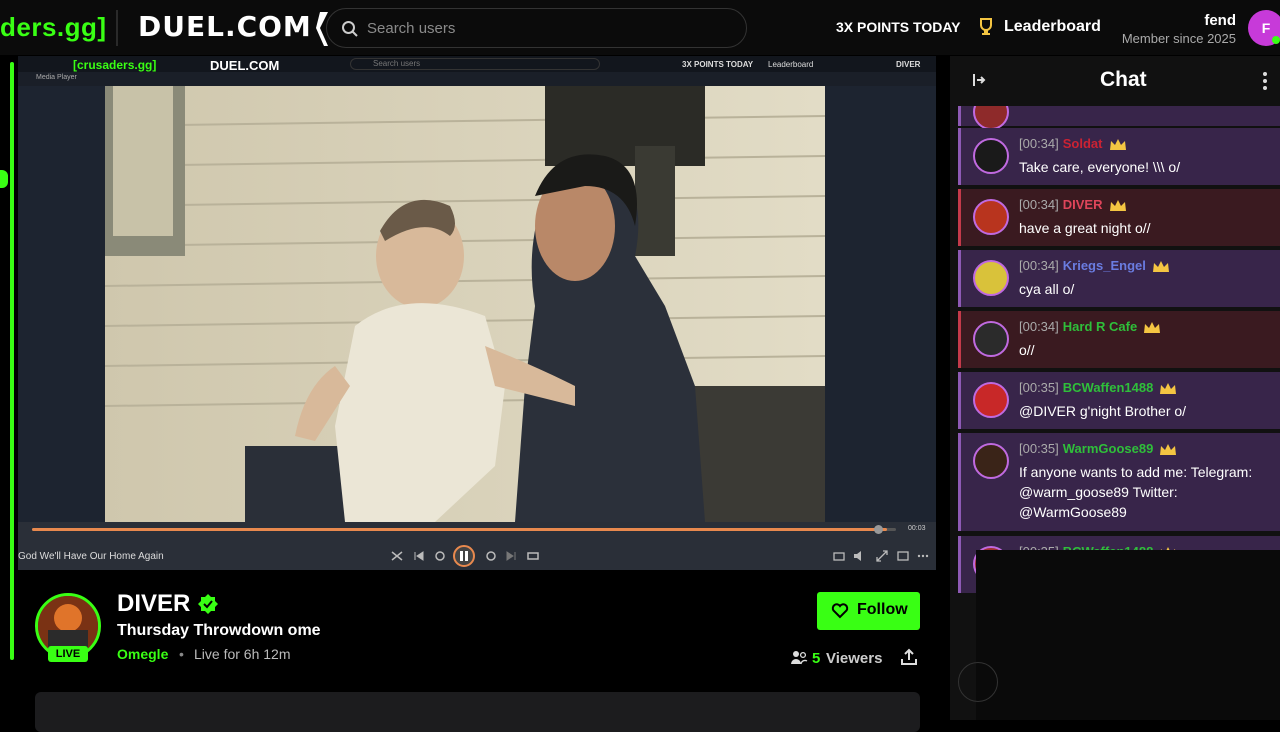  Describe the element at coordinates (1108, 448) in the screenshot. I see `chat-username: WarmGoose89` at that location.